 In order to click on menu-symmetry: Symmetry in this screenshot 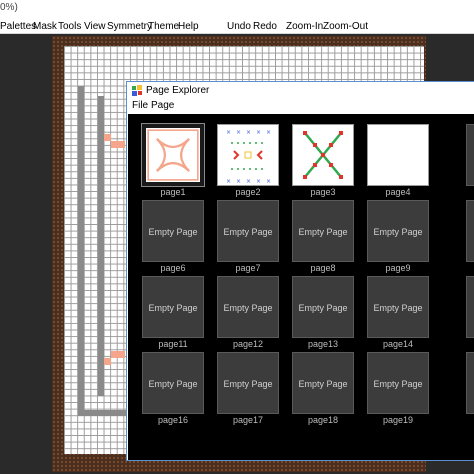, I will do `click(129, 26)`.